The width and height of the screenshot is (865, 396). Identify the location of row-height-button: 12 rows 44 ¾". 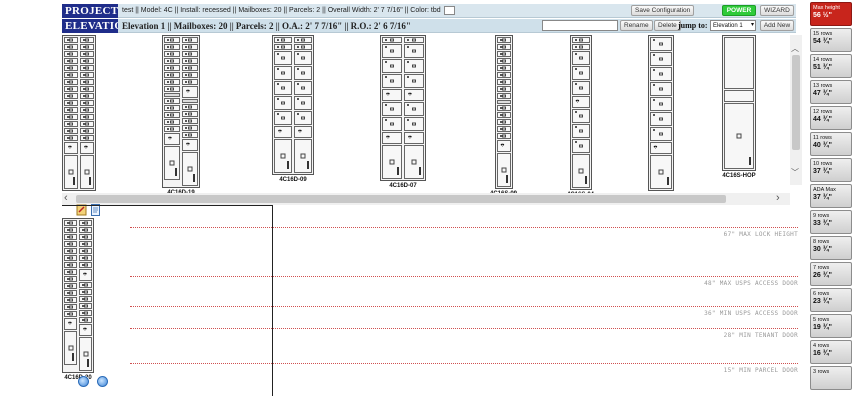
(831, 118).